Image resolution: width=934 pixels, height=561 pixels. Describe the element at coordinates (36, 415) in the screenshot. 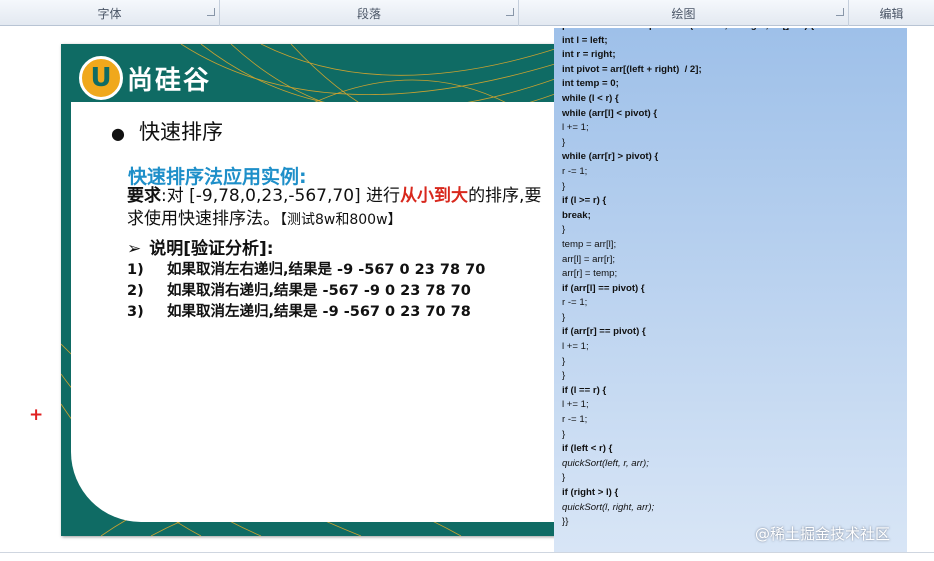

I see `crosshair-cursor-icon: +` at that location.